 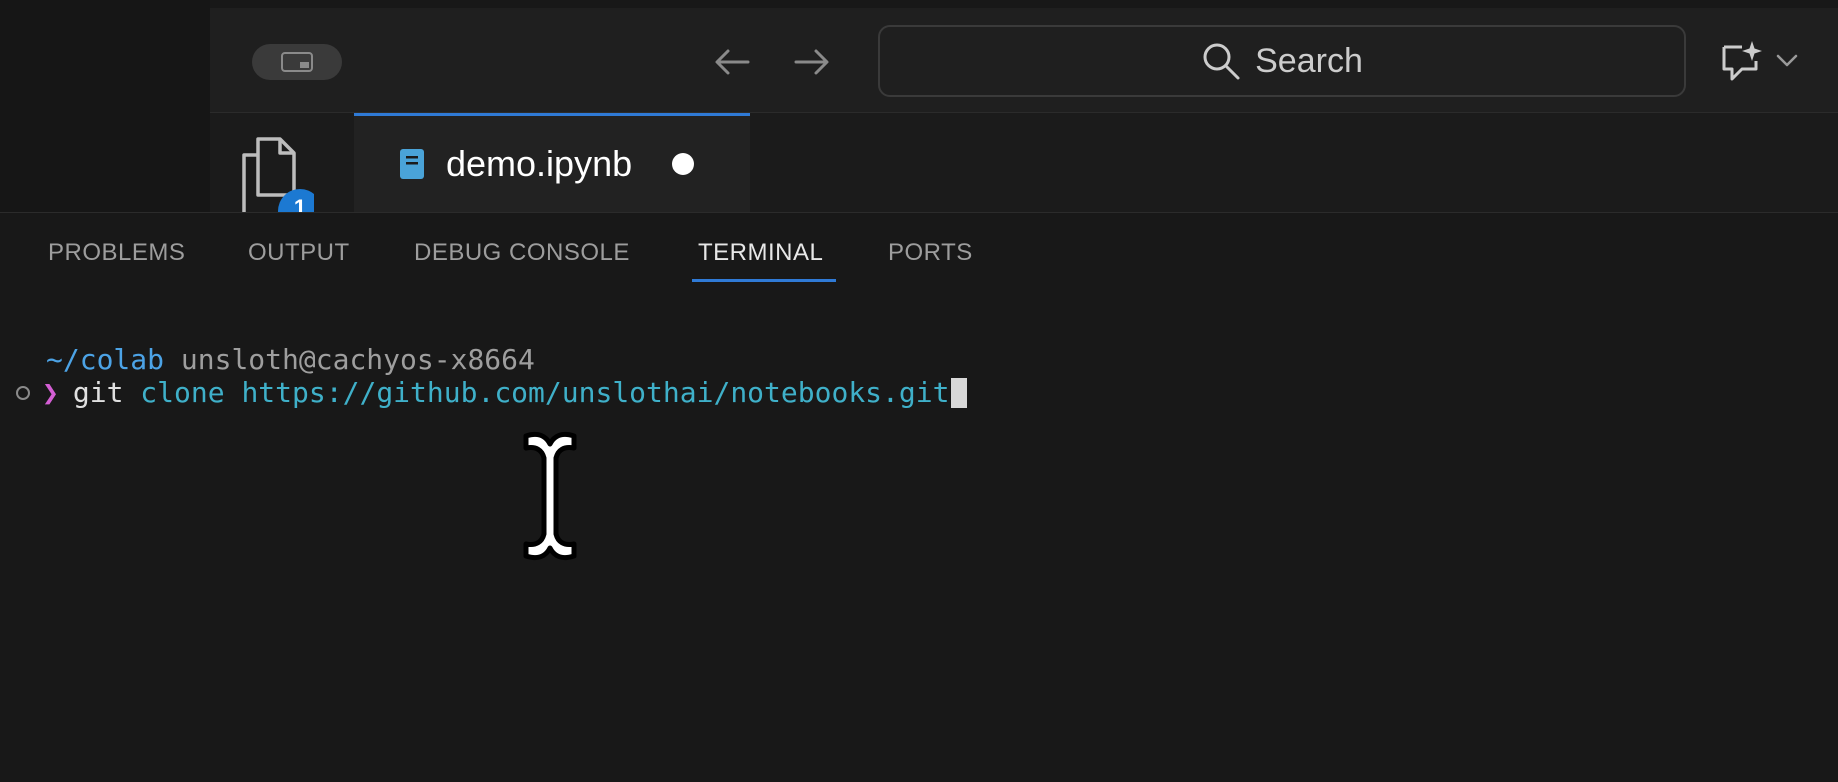 What do you see at coordinates (23, 392) in the screenshot?
I see `command-status-circle-icon` at bounding box center [23, 392].